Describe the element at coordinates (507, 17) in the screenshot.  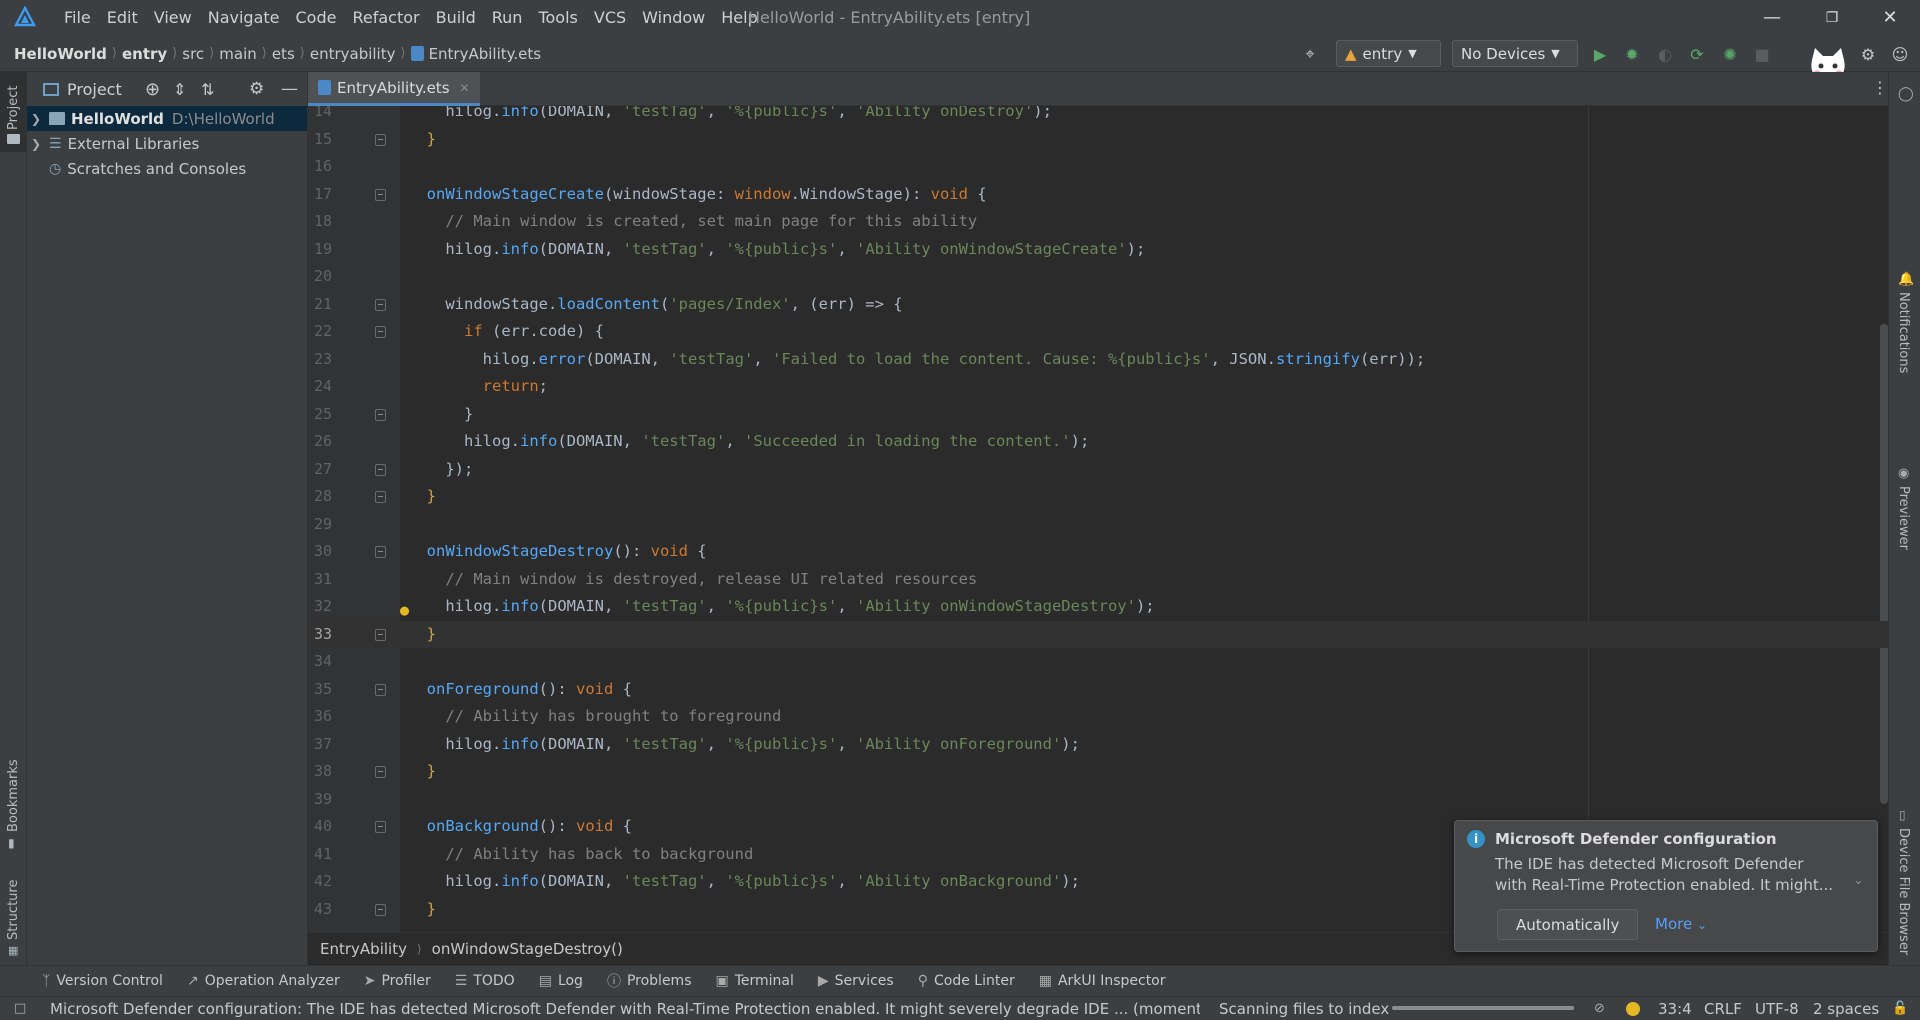
I see `menu-run: Run` at that location.